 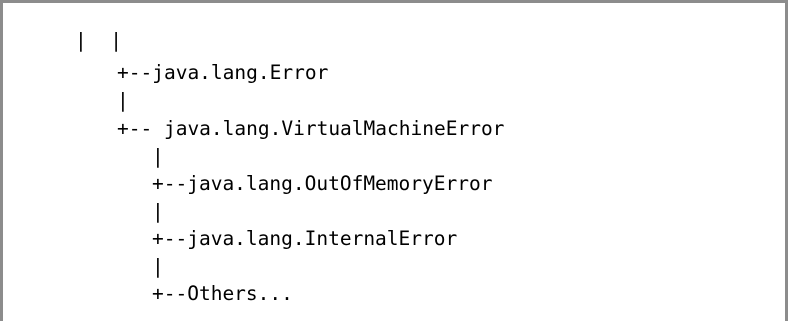 What do you see at coordinates (158, 211) in the screenshot?
I see `code-line-7: |` at bounding box center [158, 211].